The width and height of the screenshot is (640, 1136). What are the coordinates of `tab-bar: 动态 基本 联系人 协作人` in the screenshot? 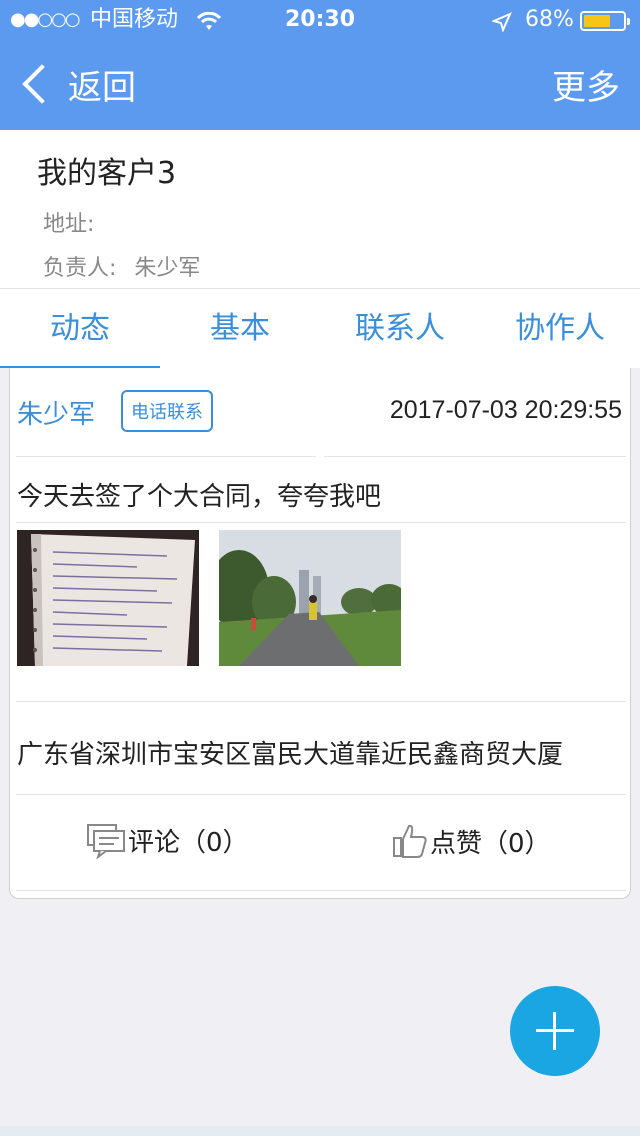 It's located at (320, 328).